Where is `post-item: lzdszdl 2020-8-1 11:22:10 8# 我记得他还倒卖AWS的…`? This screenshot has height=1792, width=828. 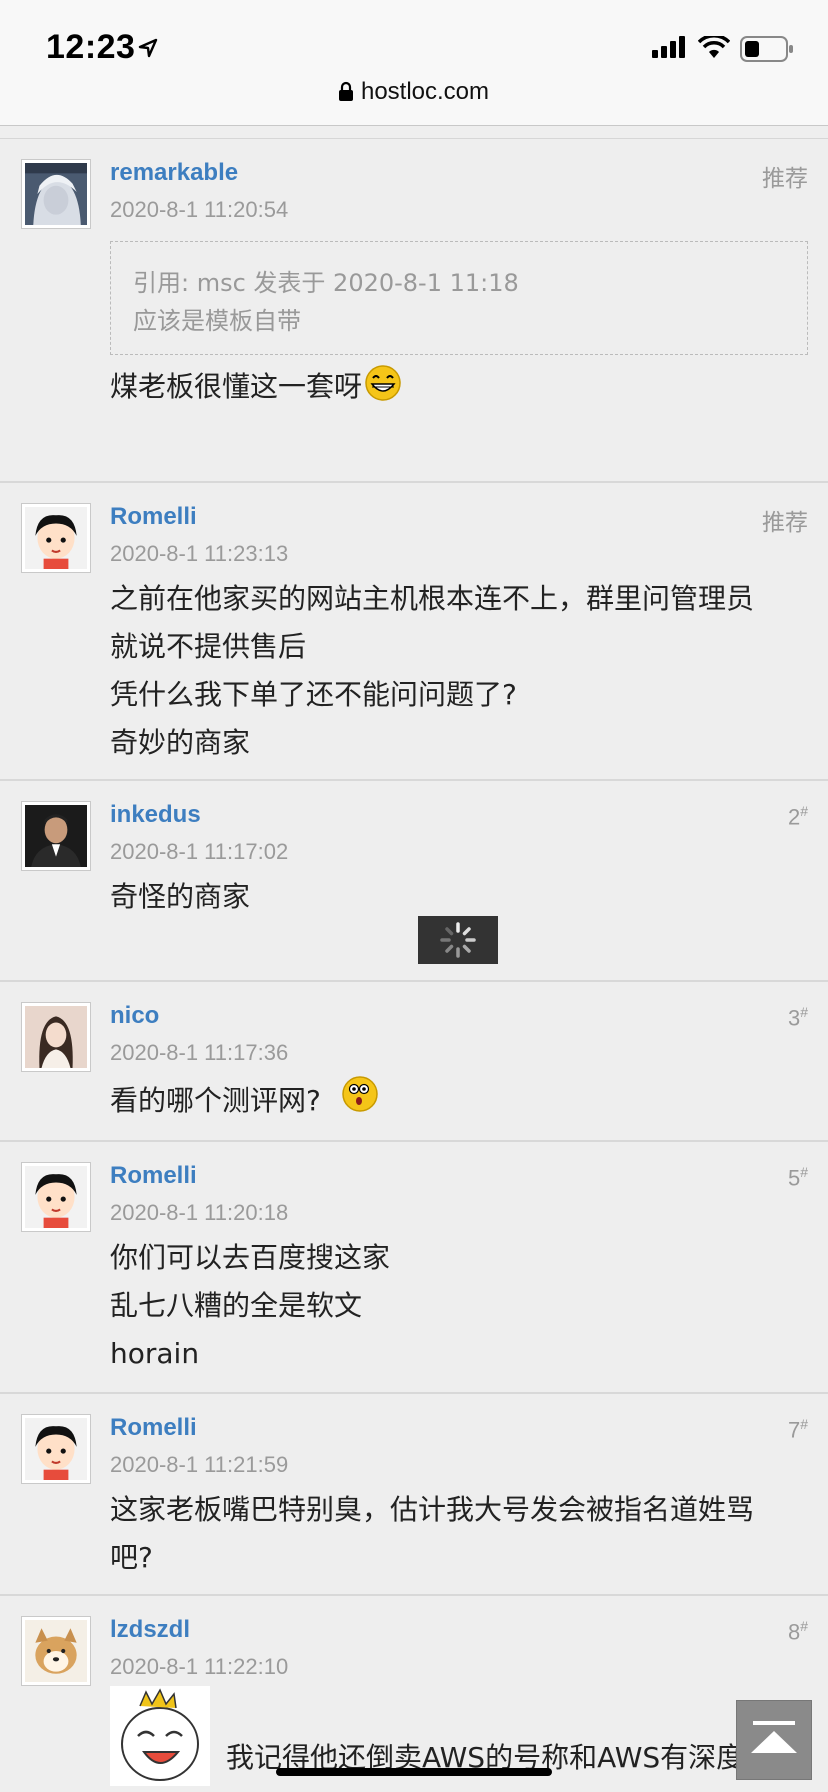
post-item: lzdszdl 2020-8-1 11:22:10 8# 我记得他还倒卖AWS的… is located at coordinates (414, 1694).